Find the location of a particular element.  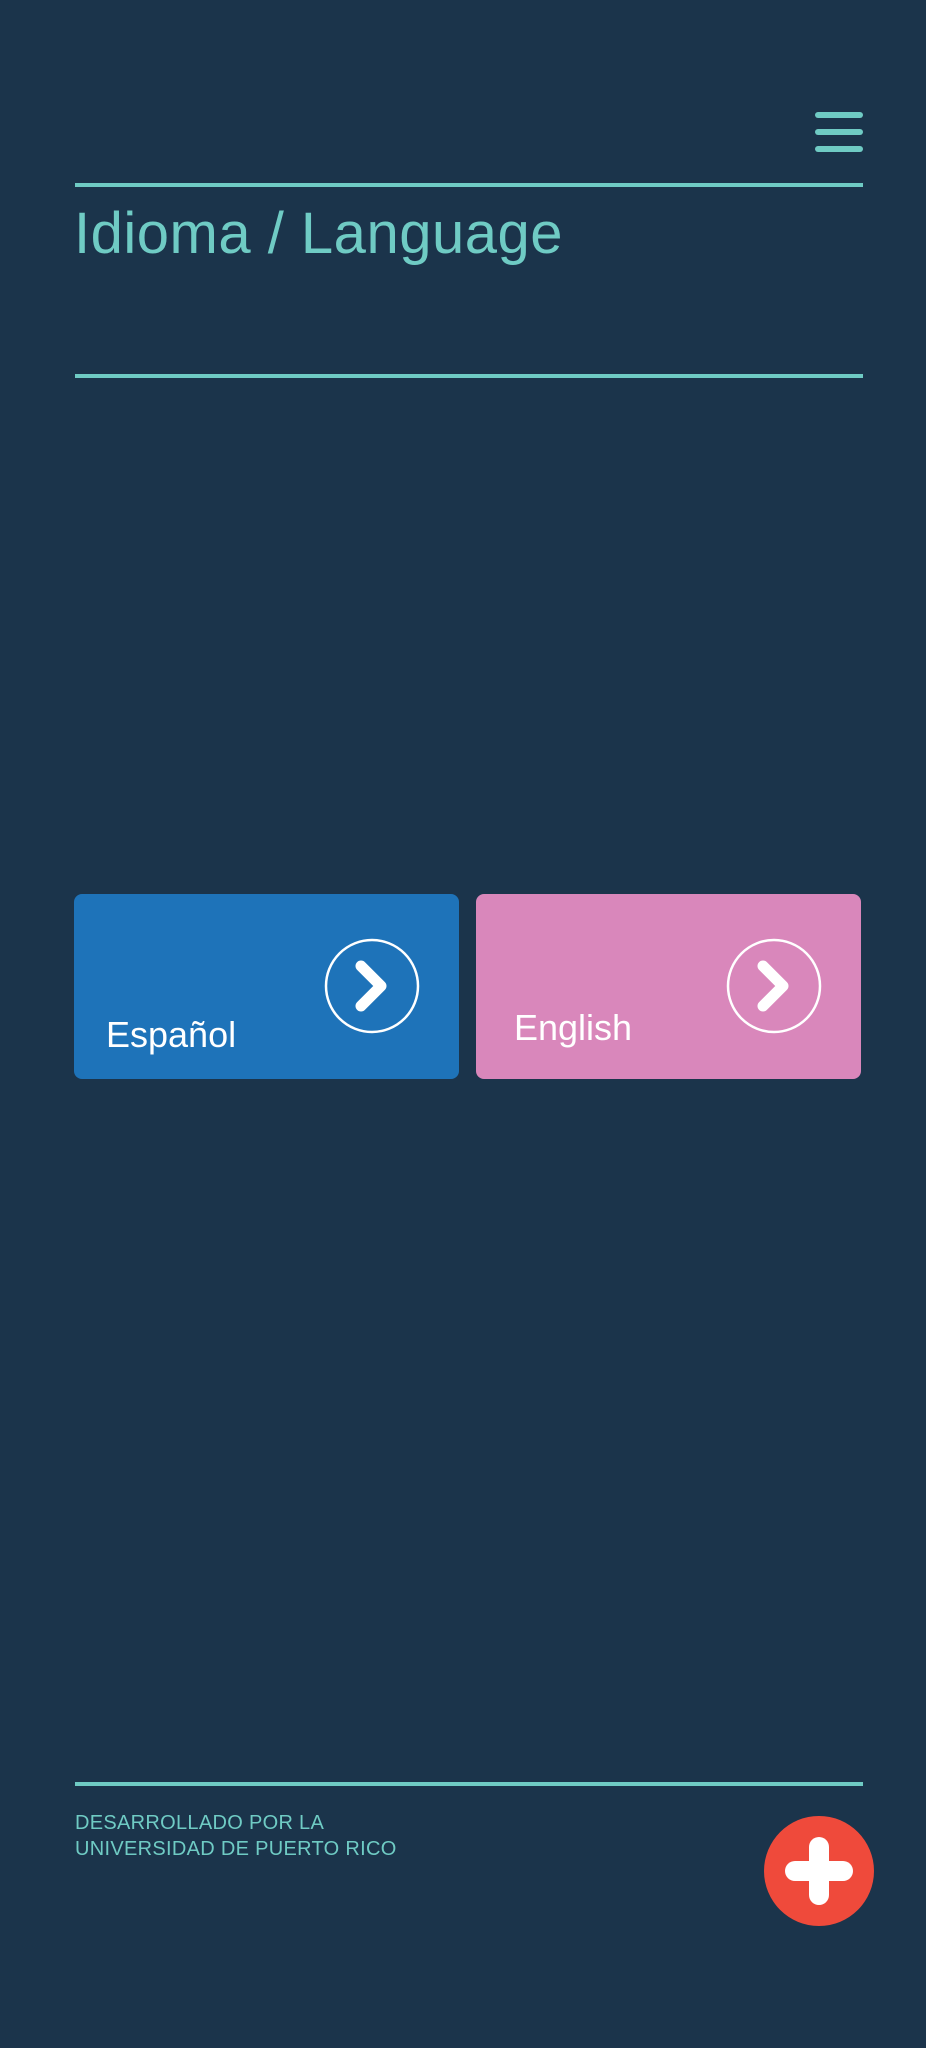

language-option-label: English is located at coordinates (573, 1027).